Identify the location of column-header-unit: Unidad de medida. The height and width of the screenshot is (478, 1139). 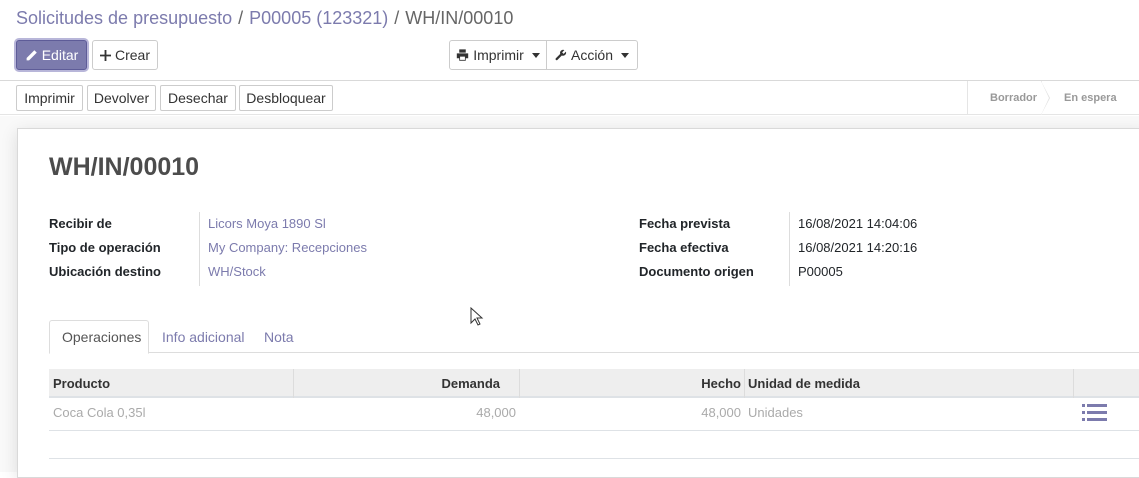
(909, 383).